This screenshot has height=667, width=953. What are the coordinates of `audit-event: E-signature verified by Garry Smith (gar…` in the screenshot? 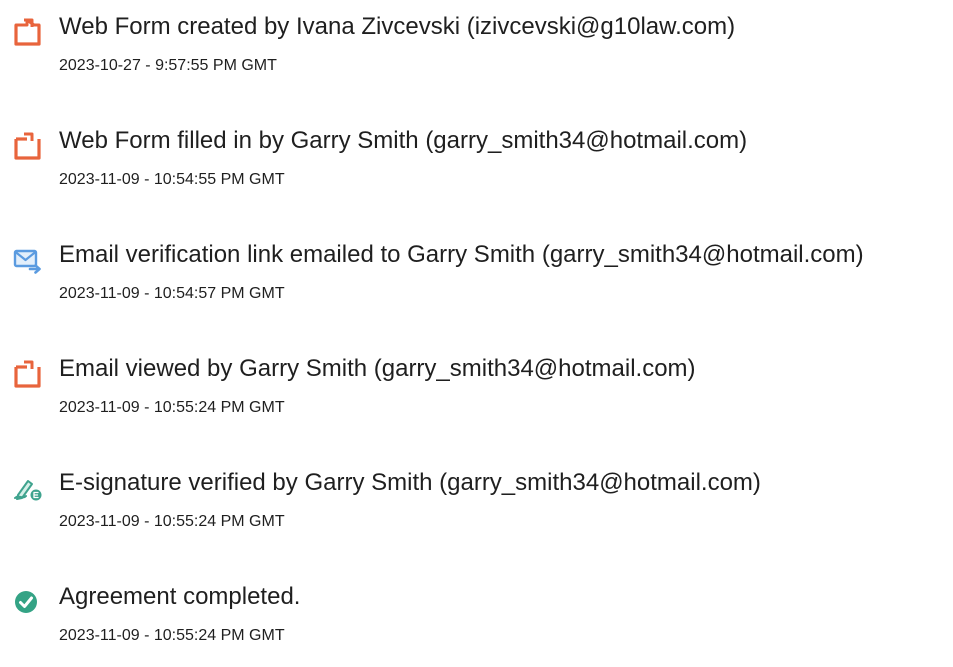 It's located at (476, 508).